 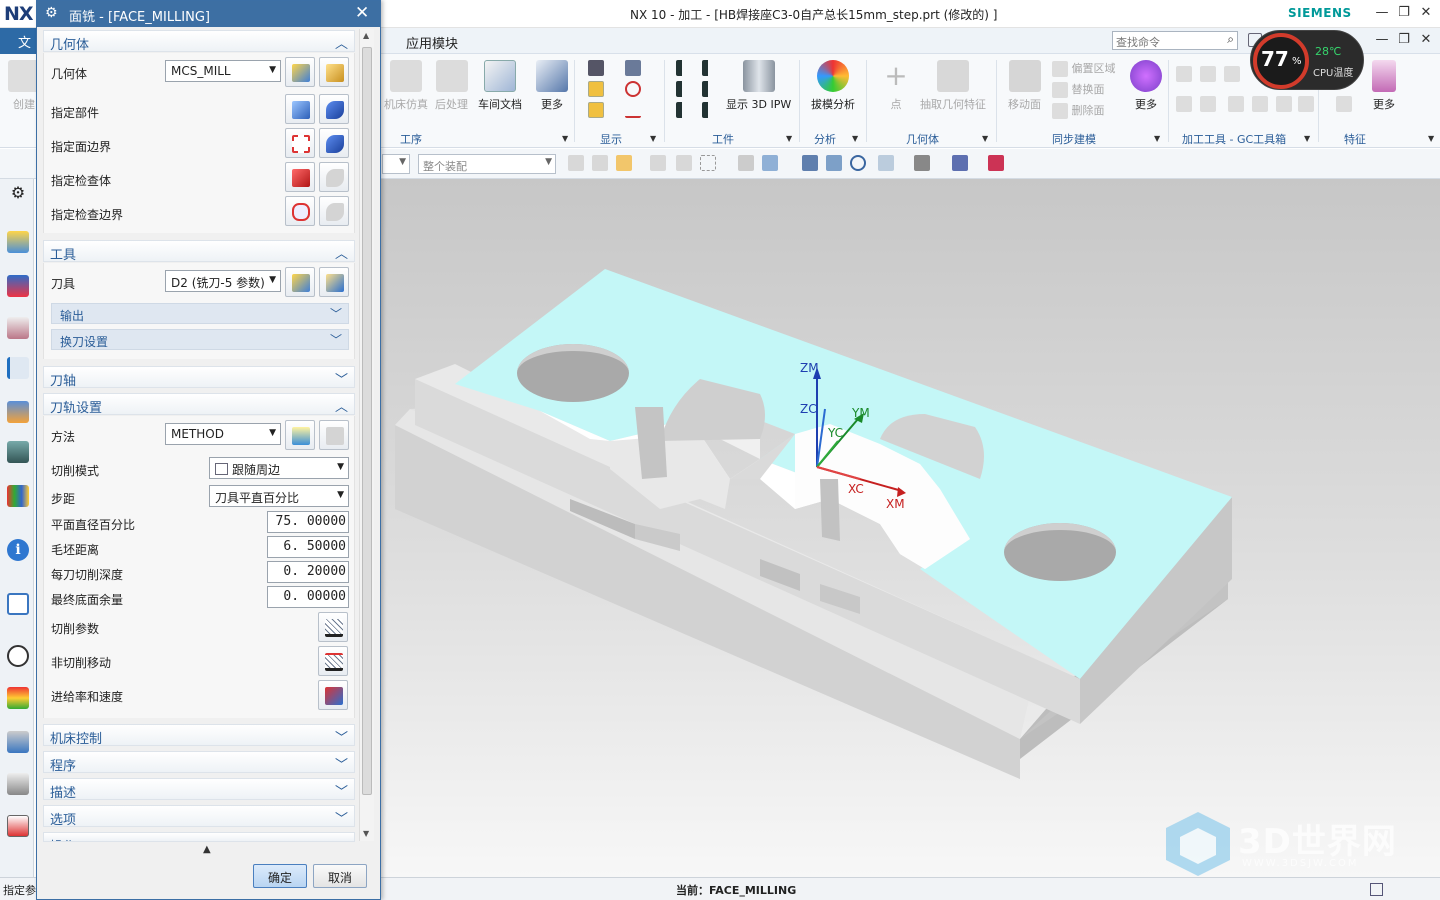 I want to click on web-browser-icon, so click(x=18, y=604).